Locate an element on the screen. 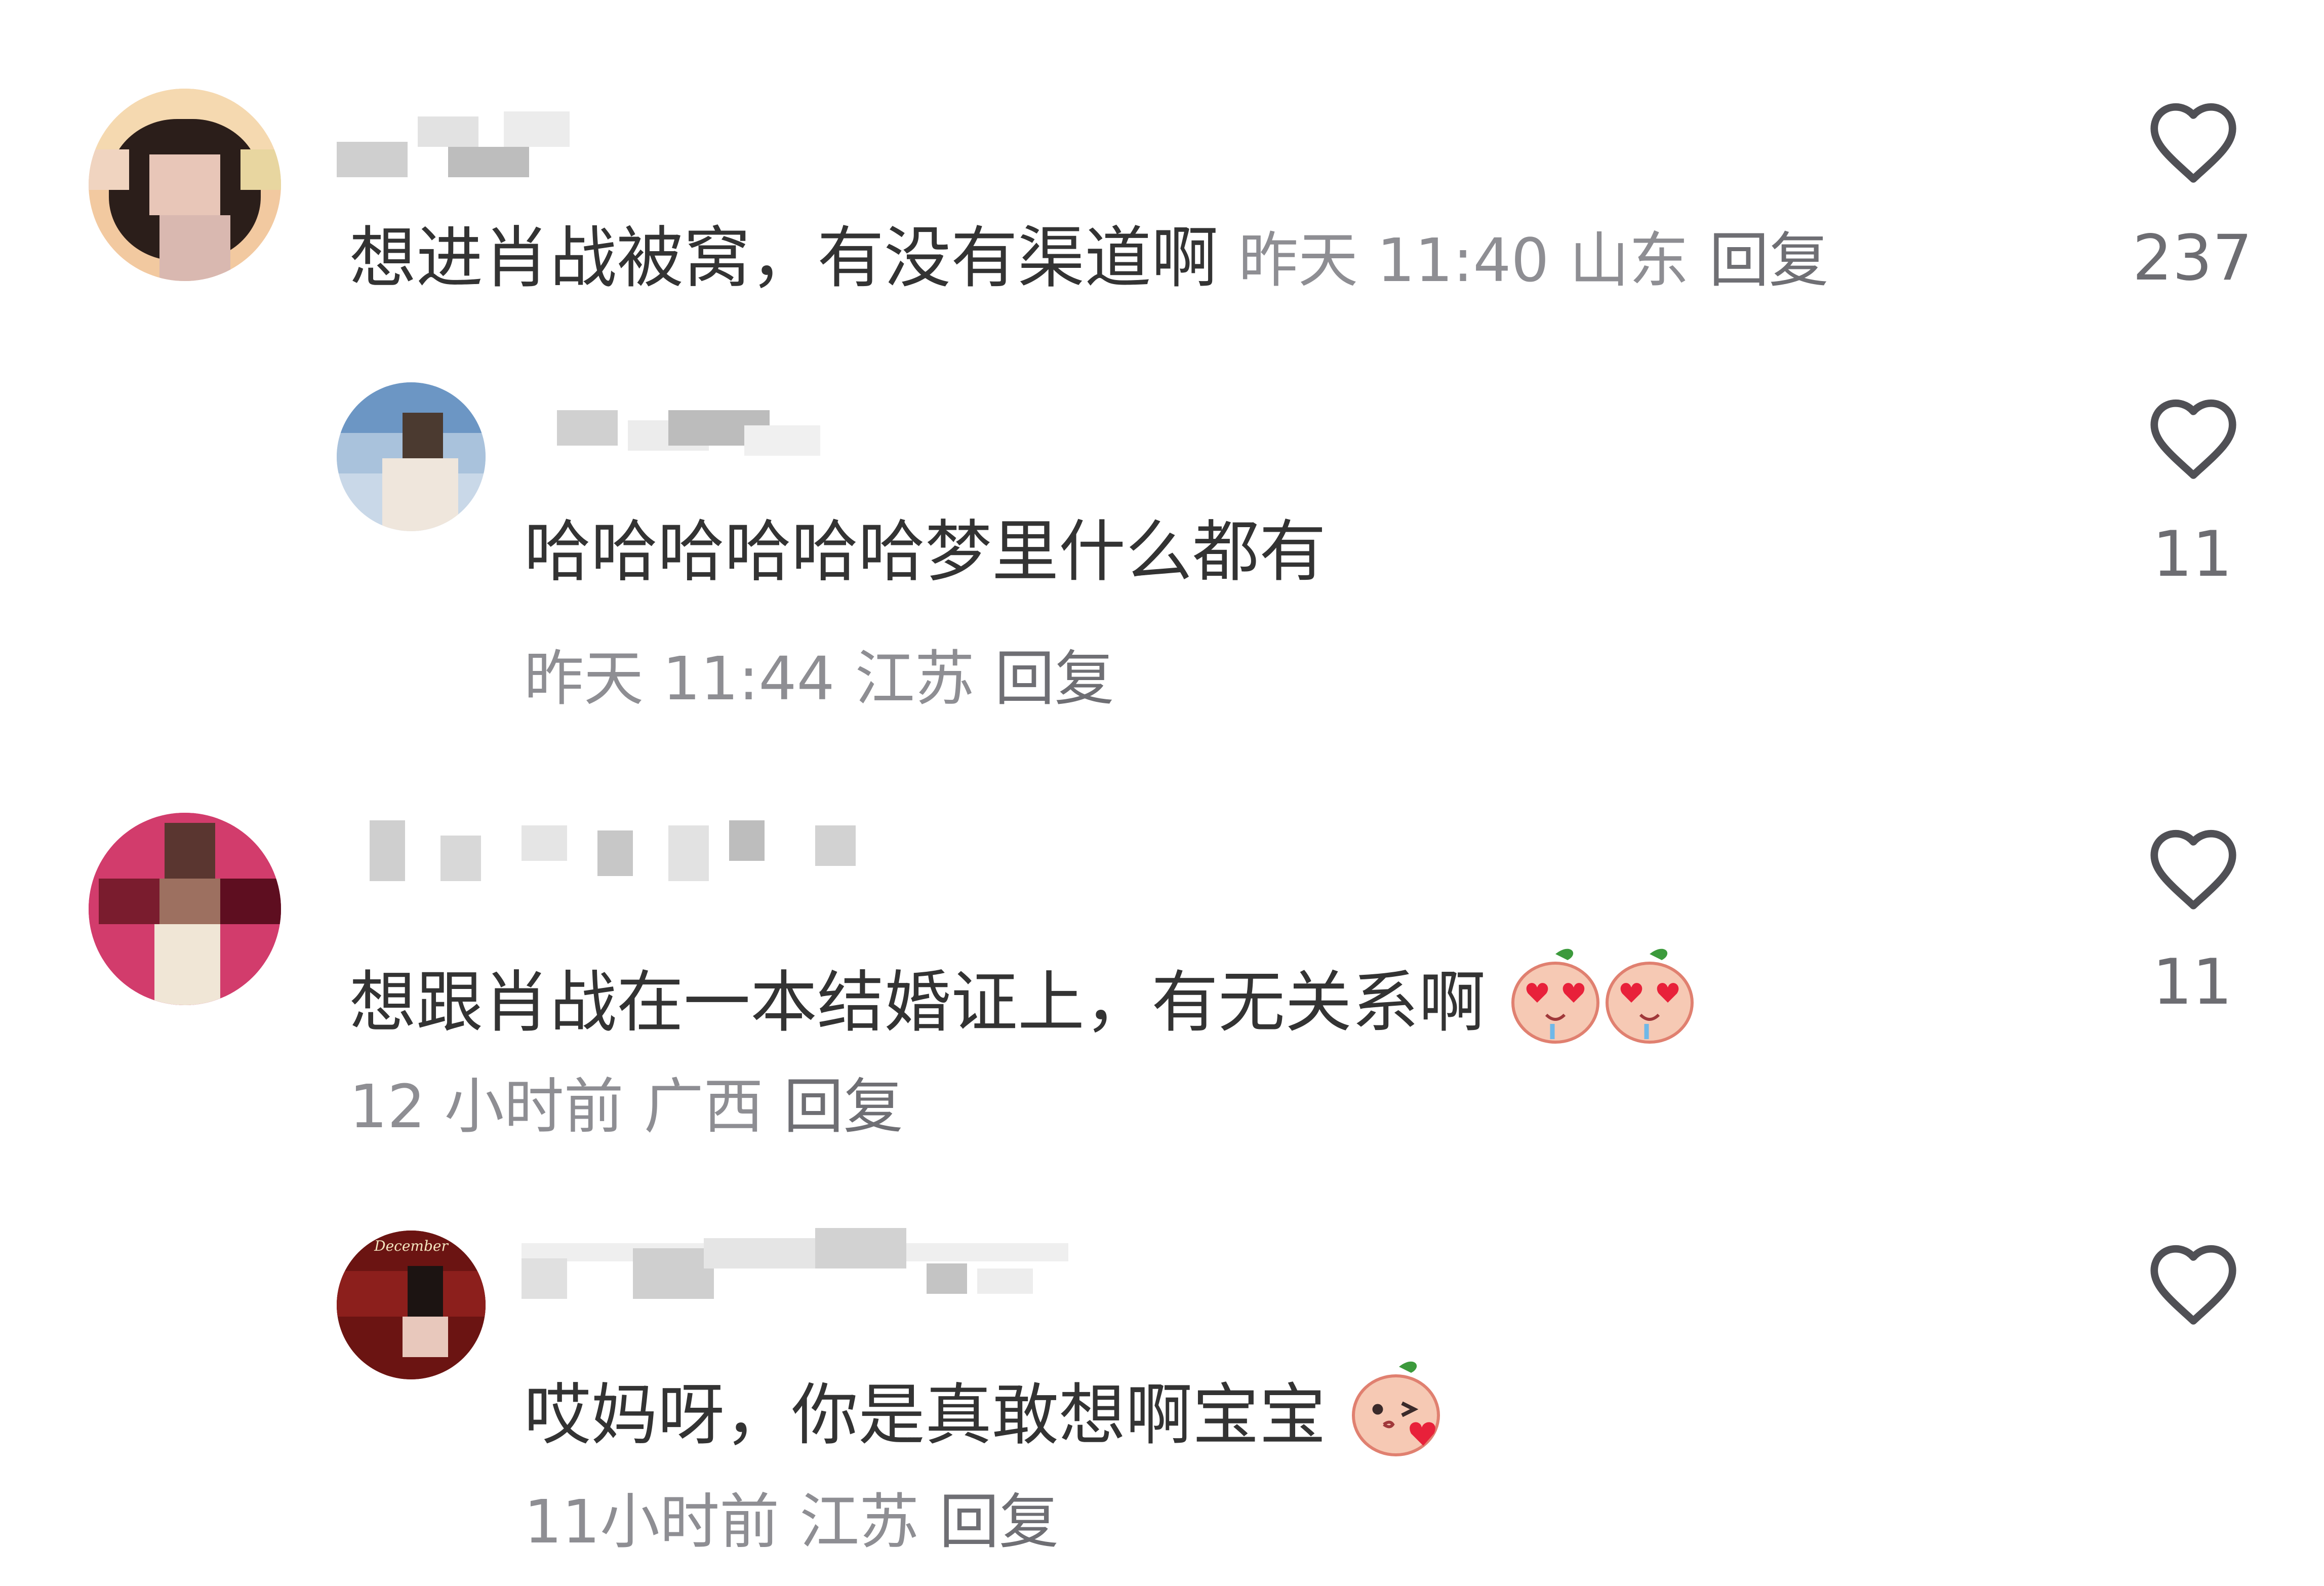  comment-location: 山东 is located at coordinates (1629, 260).